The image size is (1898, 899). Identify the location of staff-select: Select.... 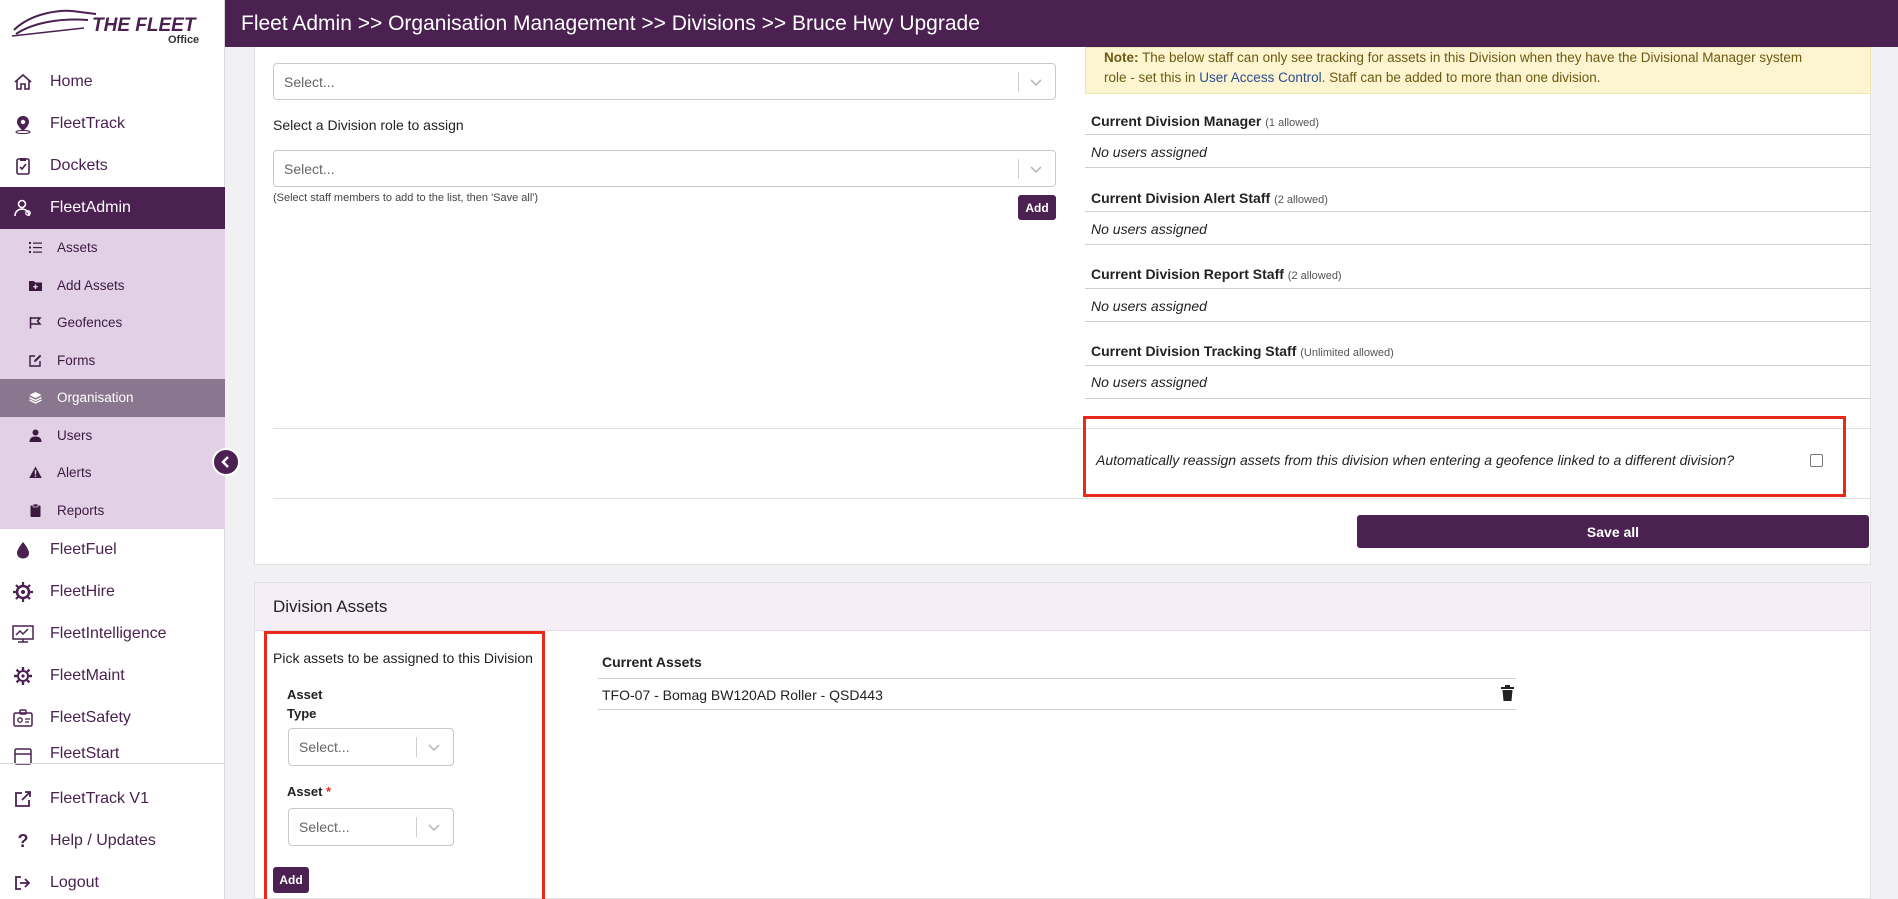
(664, 81).